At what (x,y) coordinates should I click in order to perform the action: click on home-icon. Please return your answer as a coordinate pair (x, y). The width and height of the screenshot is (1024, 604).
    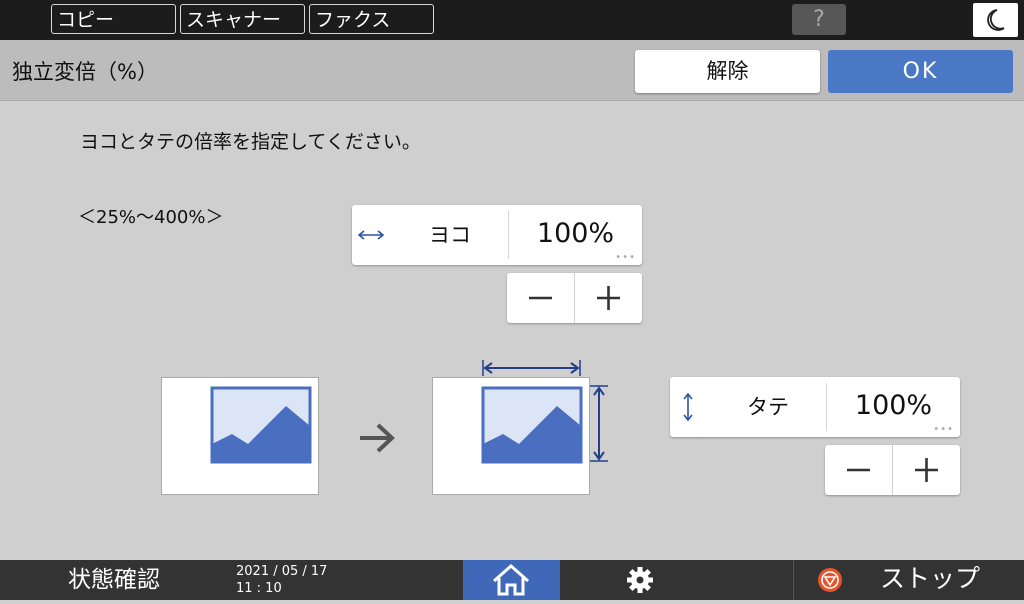
    Looking at the image, I should click on (511, 579).